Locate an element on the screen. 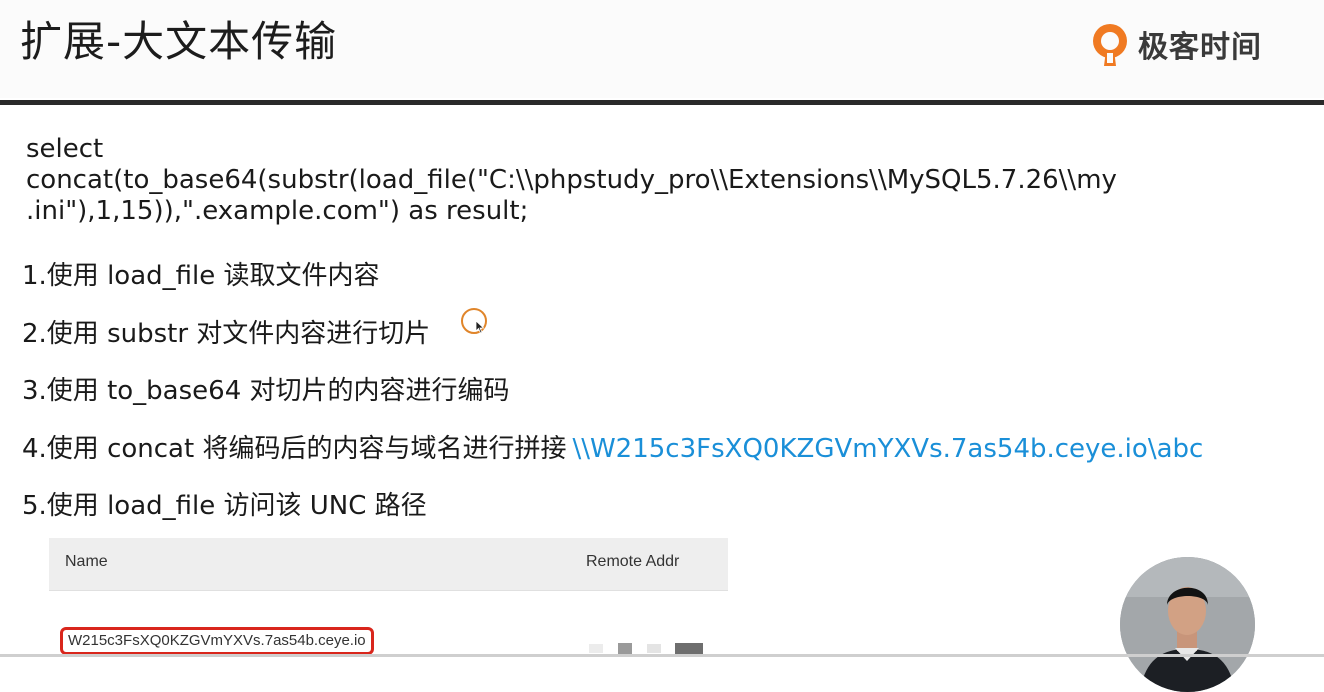 The width and height of the screenshot is (1324, 692). mouse-cursor-icon is located at coordinates (480, 327).